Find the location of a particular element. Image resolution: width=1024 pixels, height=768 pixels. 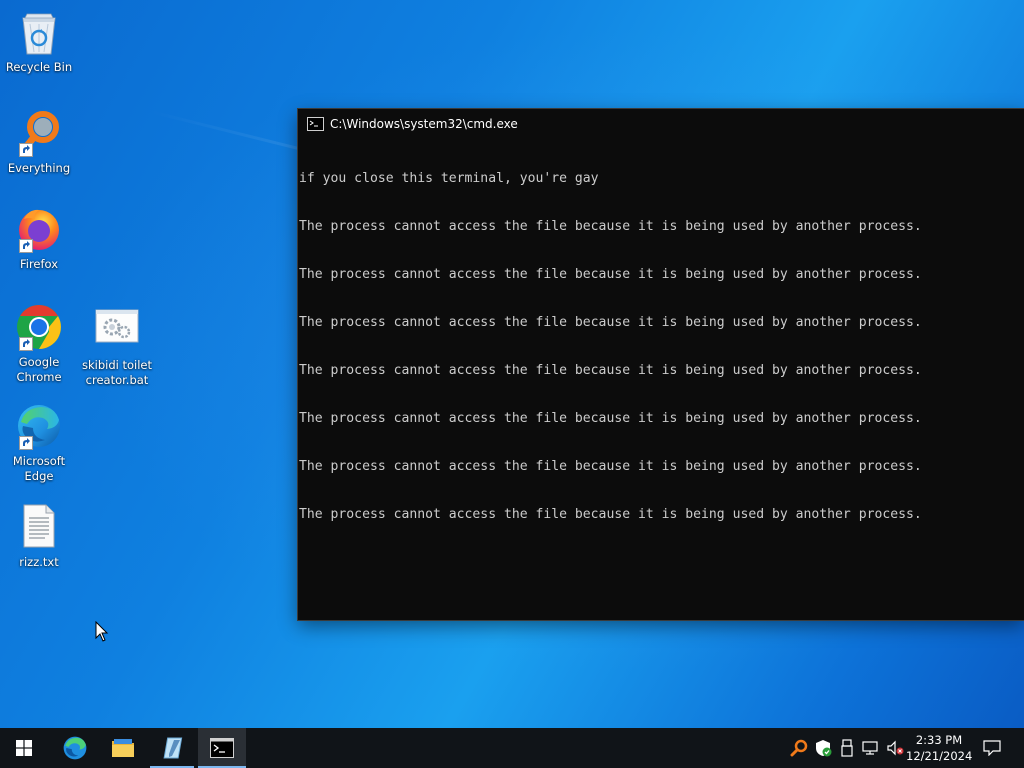

taskbar-notepad-button is located at coordinates (172, 748).